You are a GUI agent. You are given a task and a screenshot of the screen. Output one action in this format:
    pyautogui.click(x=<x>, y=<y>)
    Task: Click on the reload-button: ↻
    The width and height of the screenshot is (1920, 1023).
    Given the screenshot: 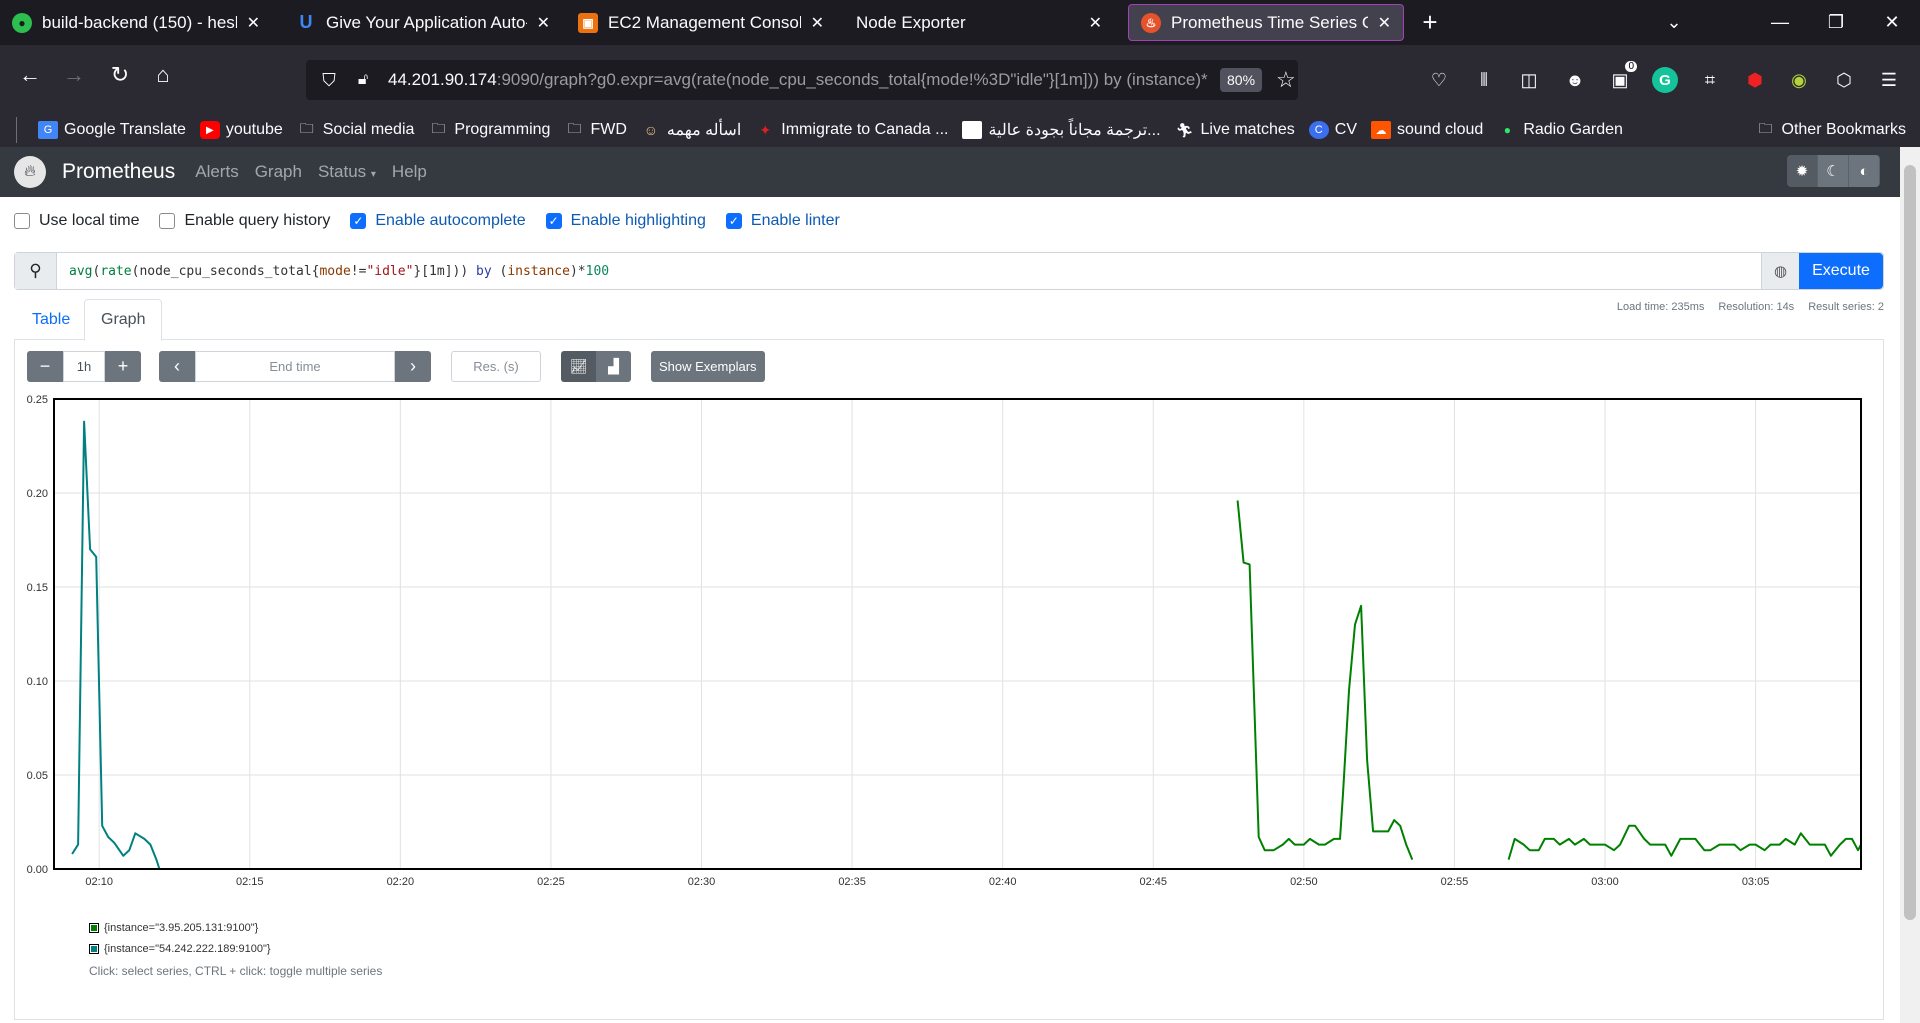 What is the action you would take?
    pyautogui.click(x=120, y=75)
    